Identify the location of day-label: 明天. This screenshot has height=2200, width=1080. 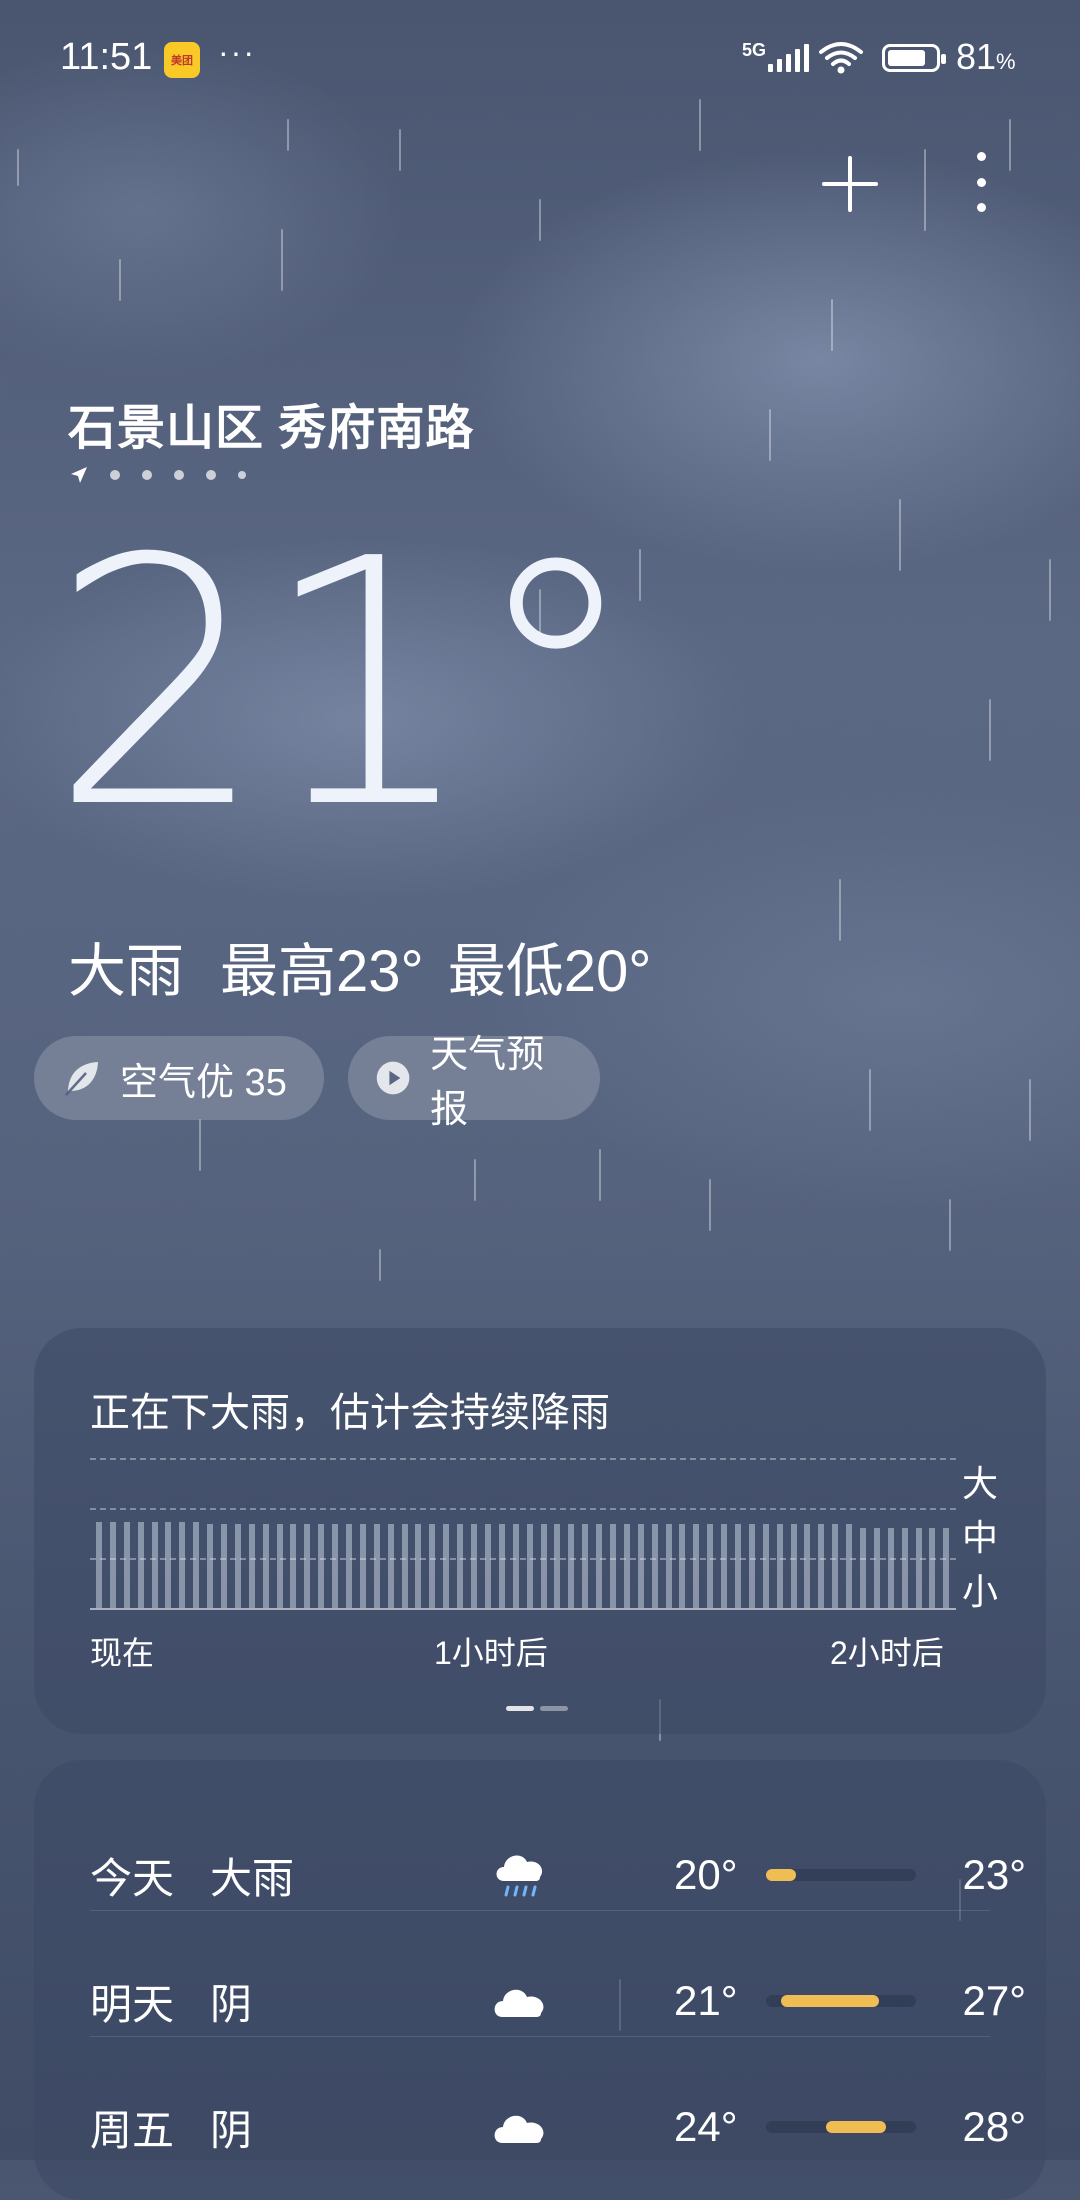
(132, 2004).